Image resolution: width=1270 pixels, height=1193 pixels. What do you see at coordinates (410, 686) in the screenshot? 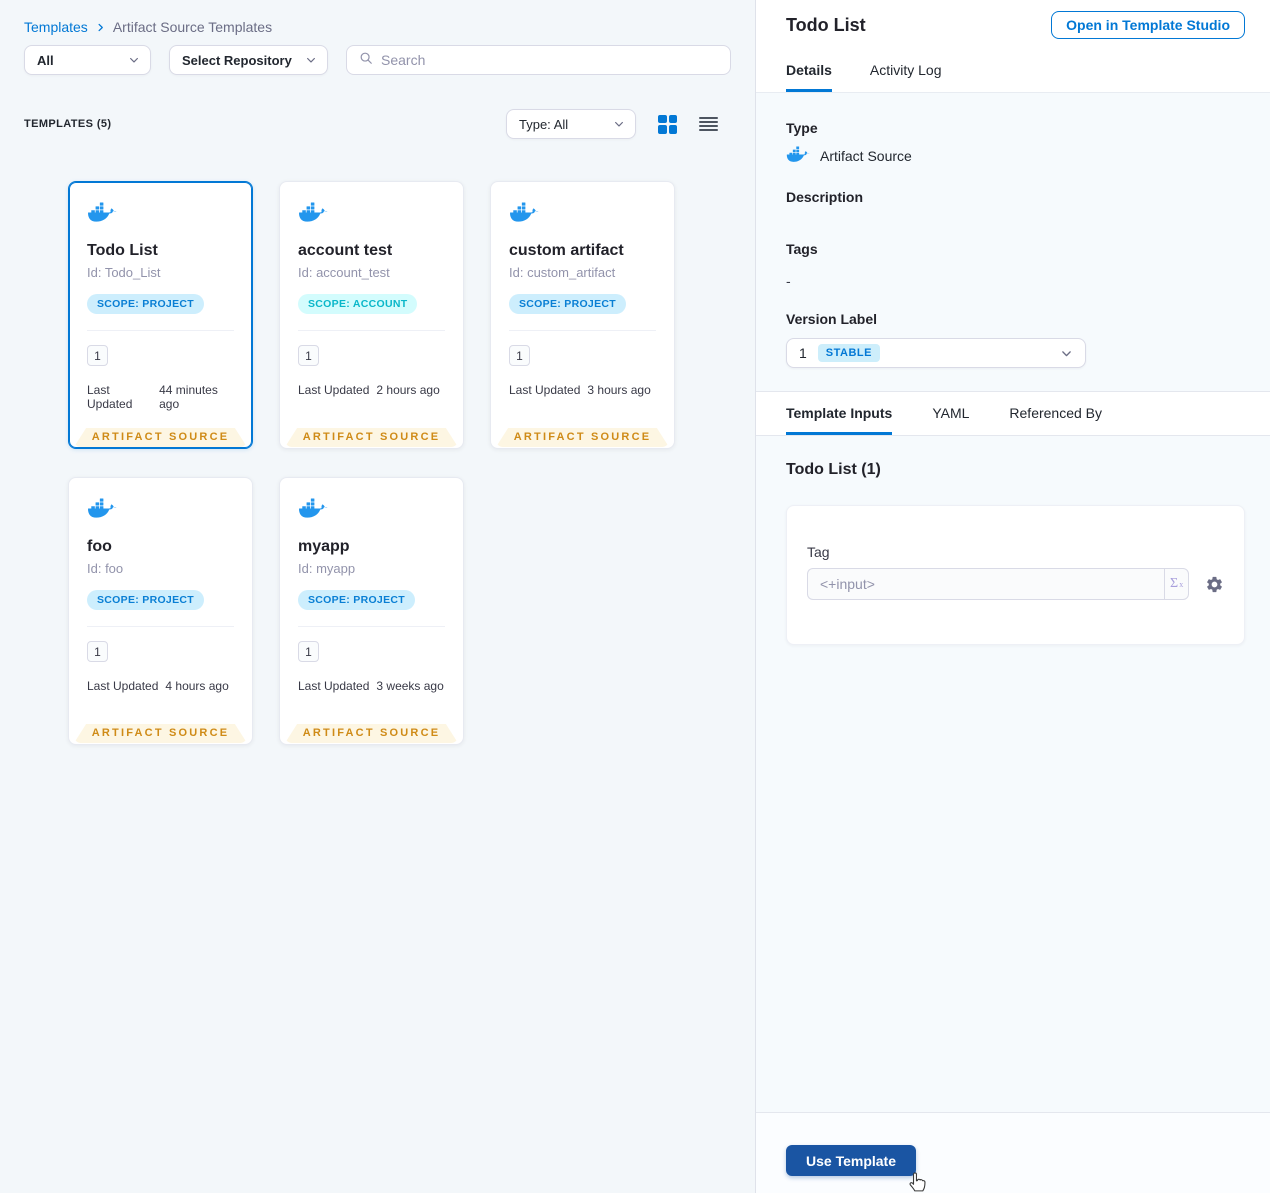
I see `last-updated-value: 3 weeks ago` at bounding box center [410, 686].